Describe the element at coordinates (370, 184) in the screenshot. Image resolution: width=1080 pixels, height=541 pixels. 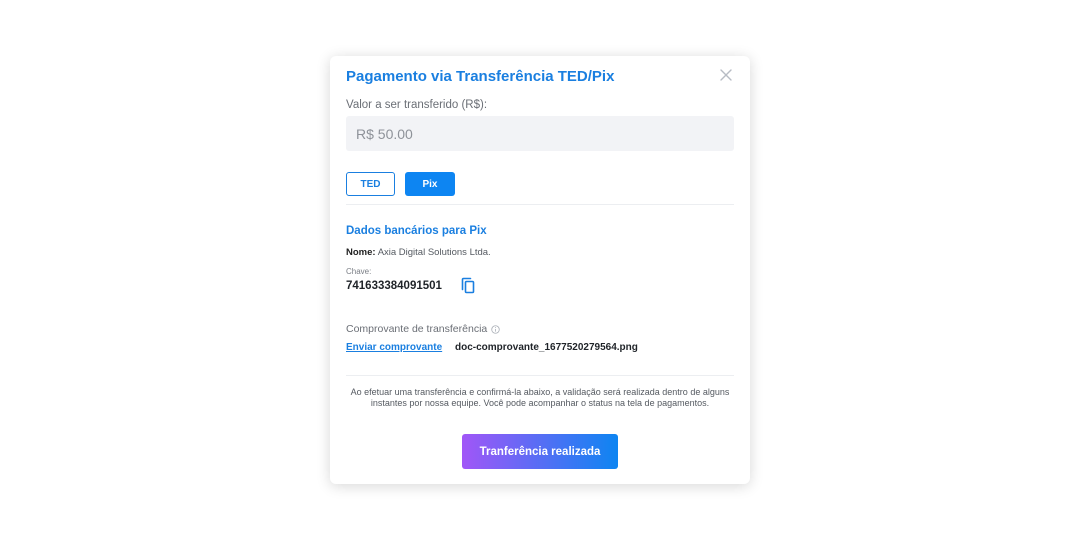
I see `ted-button: TED` at that location.